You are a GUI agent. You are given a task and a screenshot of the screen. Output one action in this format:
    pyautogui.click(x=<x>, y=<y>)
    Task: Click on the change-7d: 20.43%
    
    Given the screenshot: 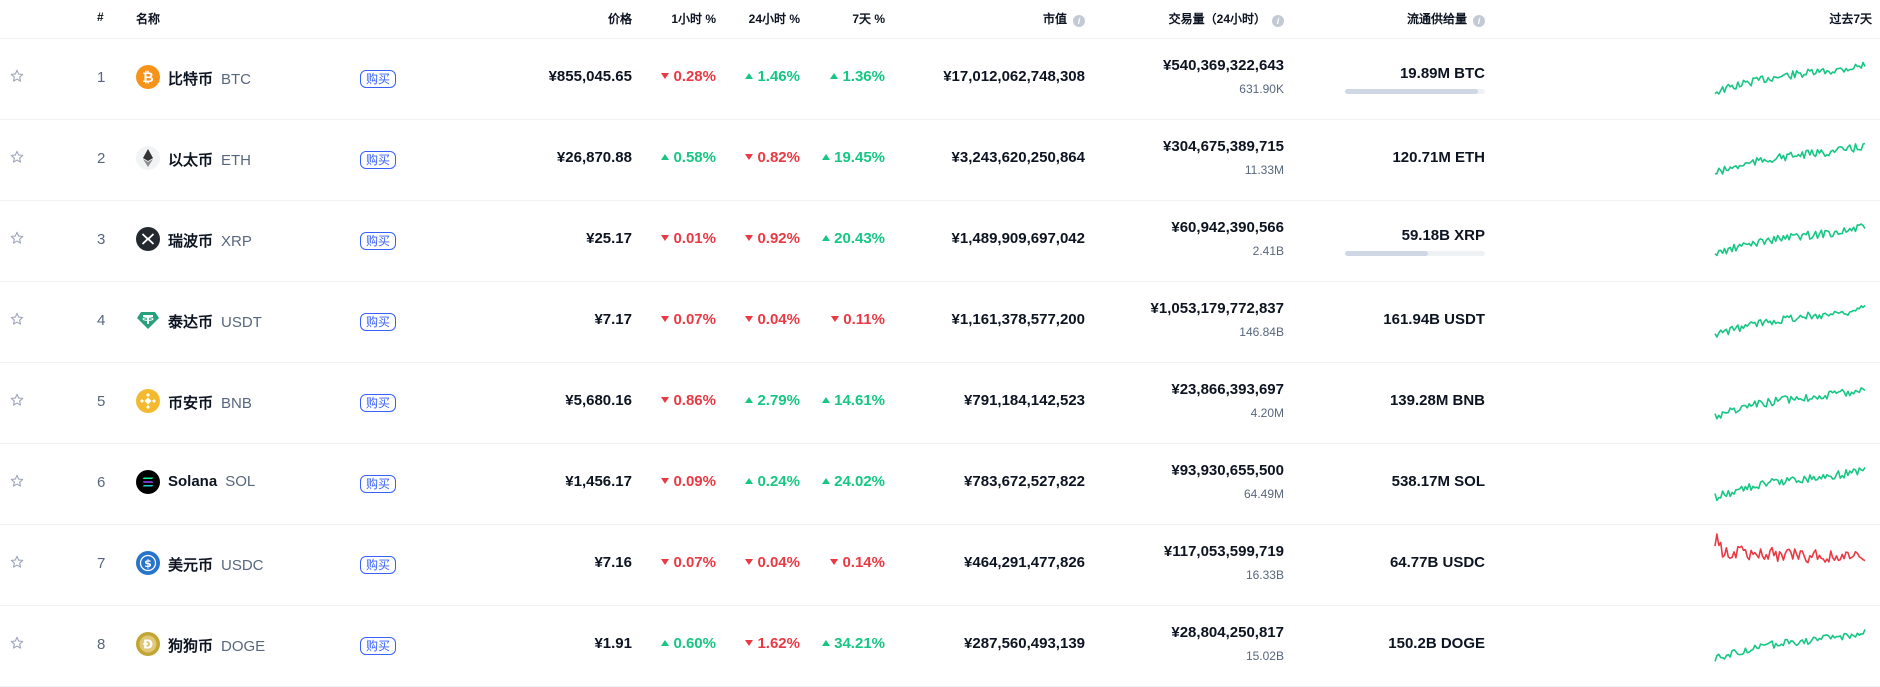 What is the action you would take?
    pyautogui.click(x=853, y=238)
    